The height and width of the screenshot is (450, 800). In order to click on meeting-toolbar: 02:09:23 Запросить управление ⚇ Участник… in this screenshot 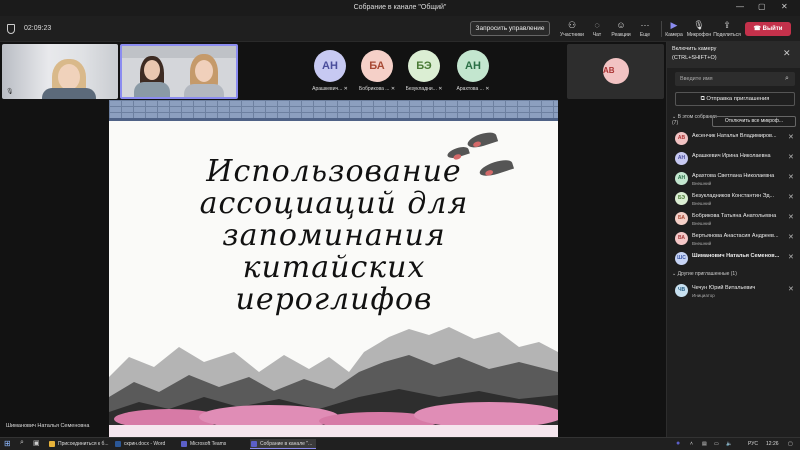, I will do `click(400, 29)`.